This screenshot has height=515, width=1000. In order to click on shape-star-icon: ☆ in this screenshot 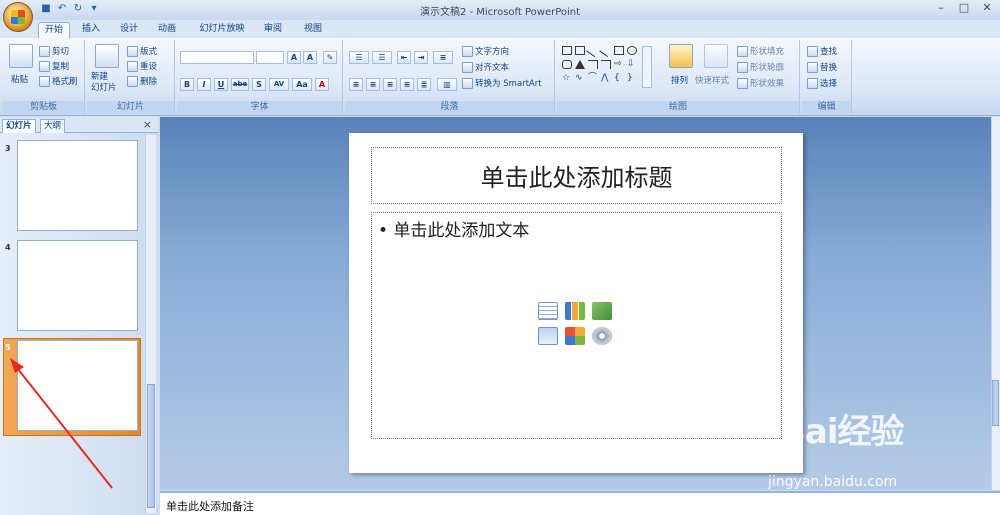, I will do `click(567, 78)`.